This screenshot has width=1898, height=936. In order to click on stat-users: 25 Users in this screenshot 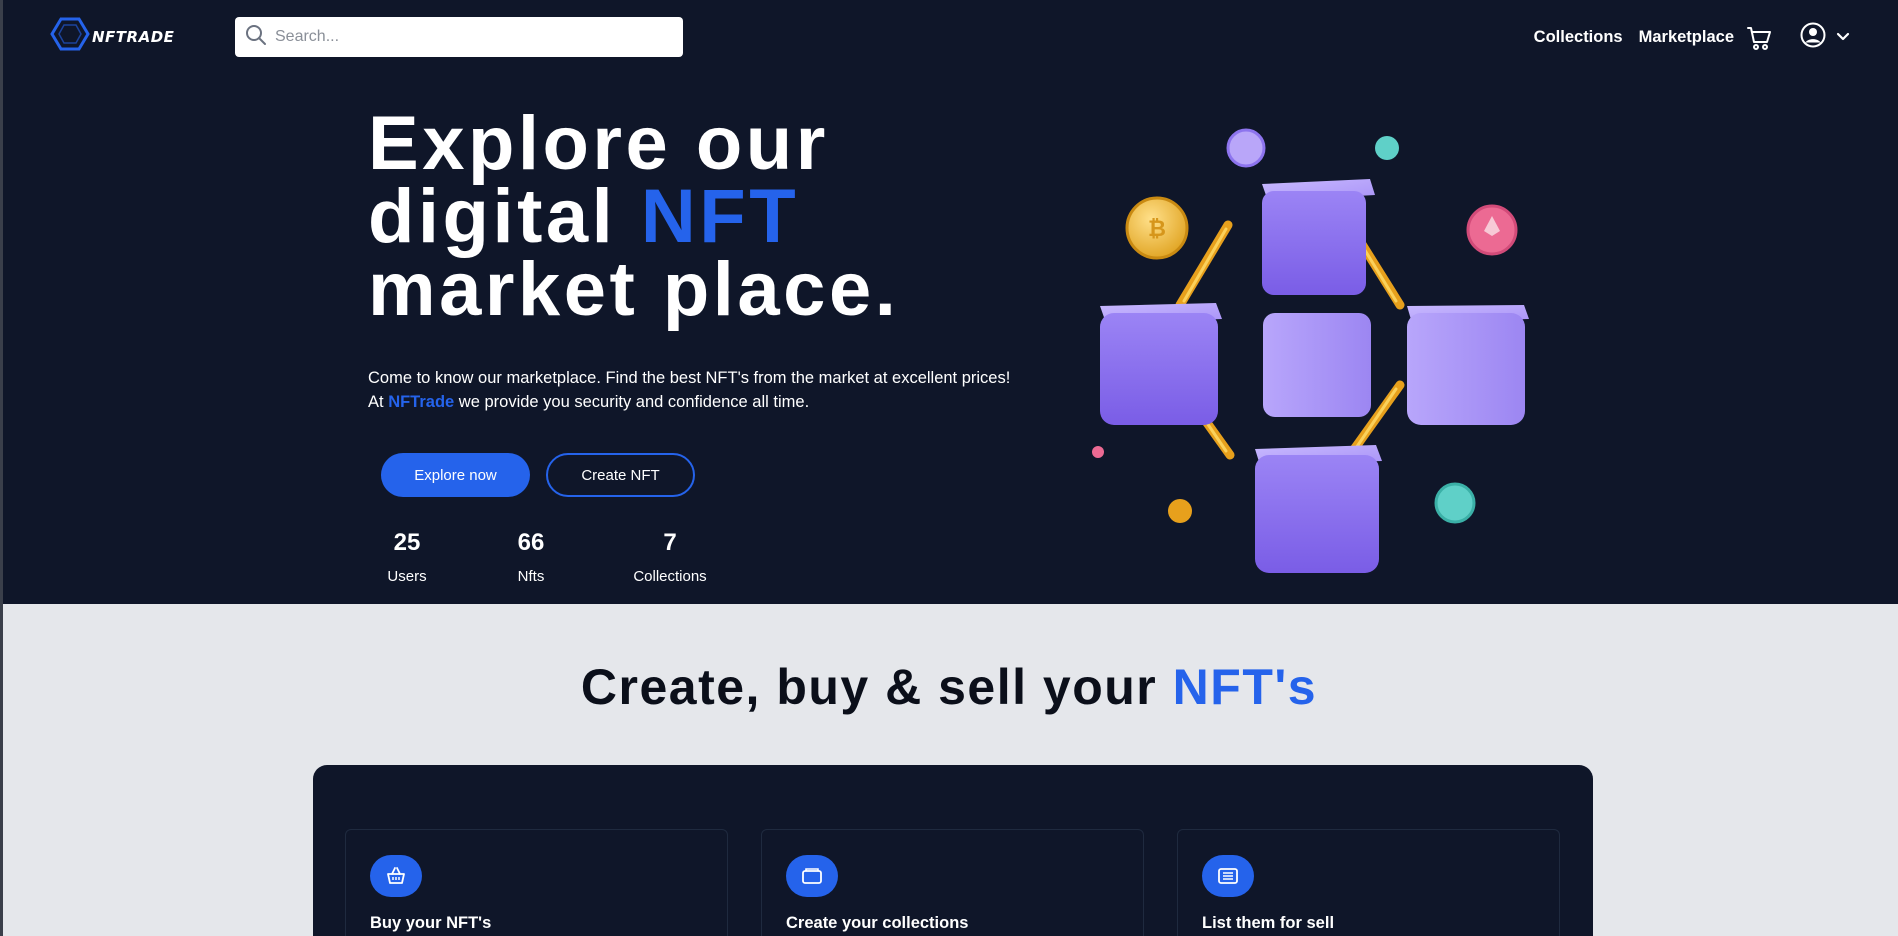, I will do `click(407, 556)`.